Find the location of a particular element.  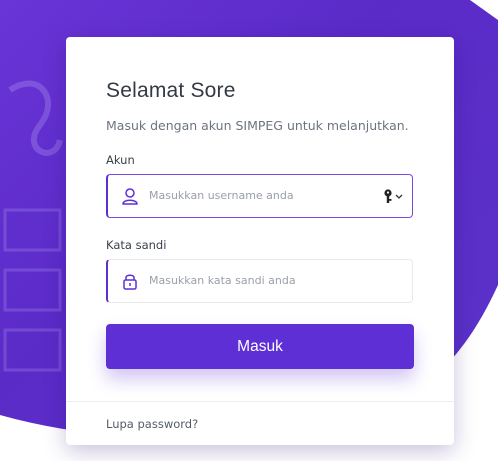

password-label: Kata sandi is located at coordinates (136, 245).